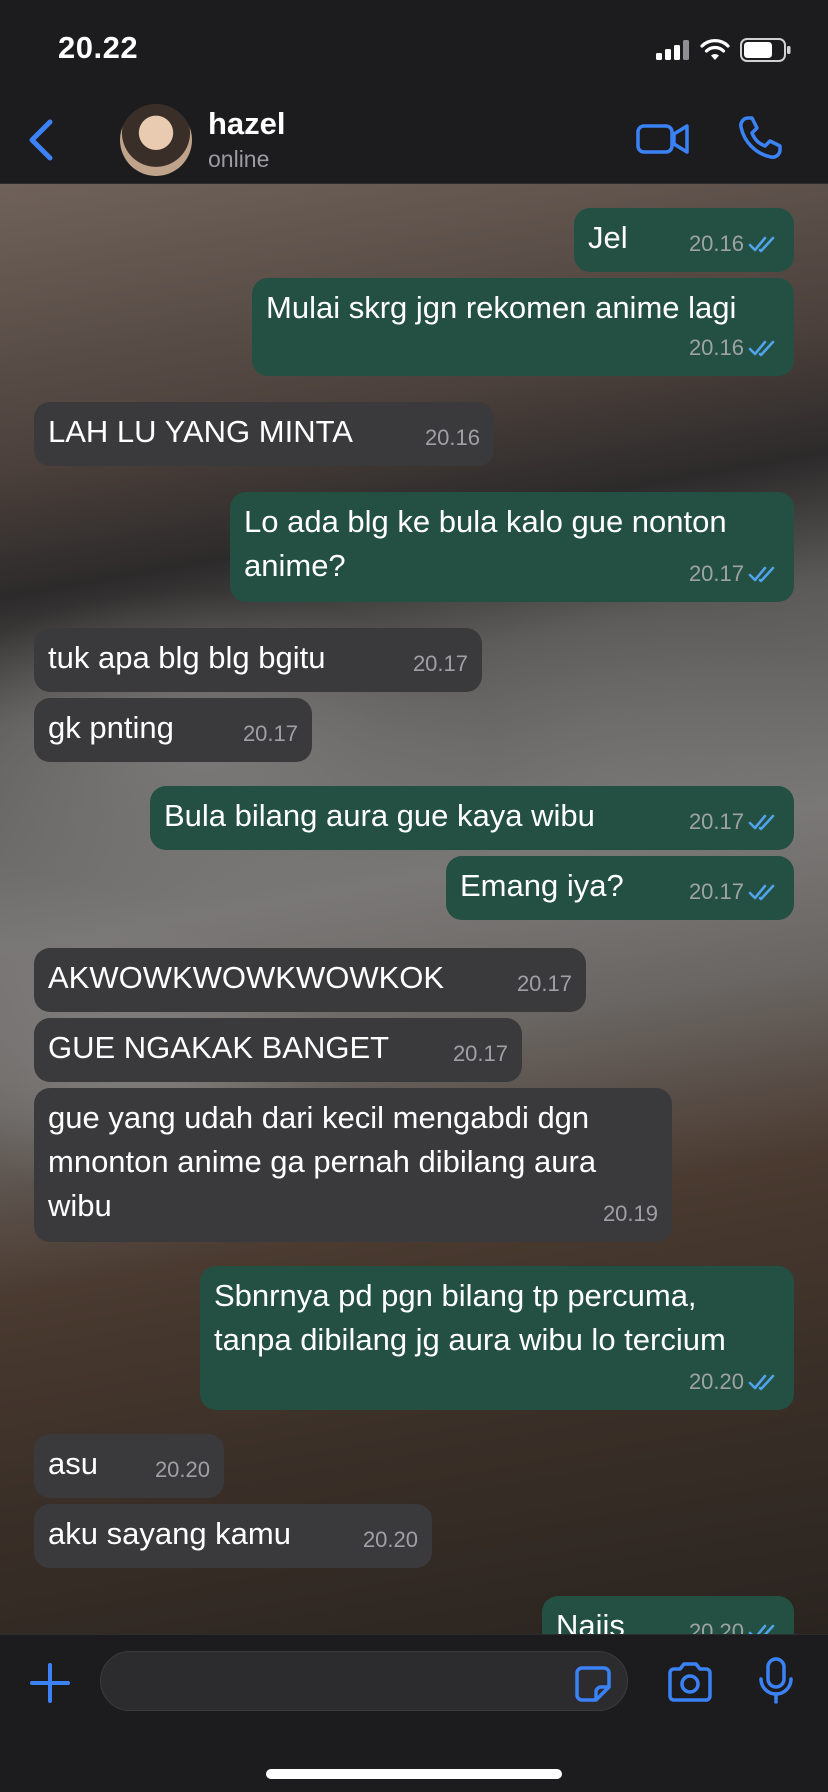 The height and width of the screenshot is (1792, 828). Describe the element at coordinates (50, 1683) in the screenshot. I see `plus-icon` at that location.